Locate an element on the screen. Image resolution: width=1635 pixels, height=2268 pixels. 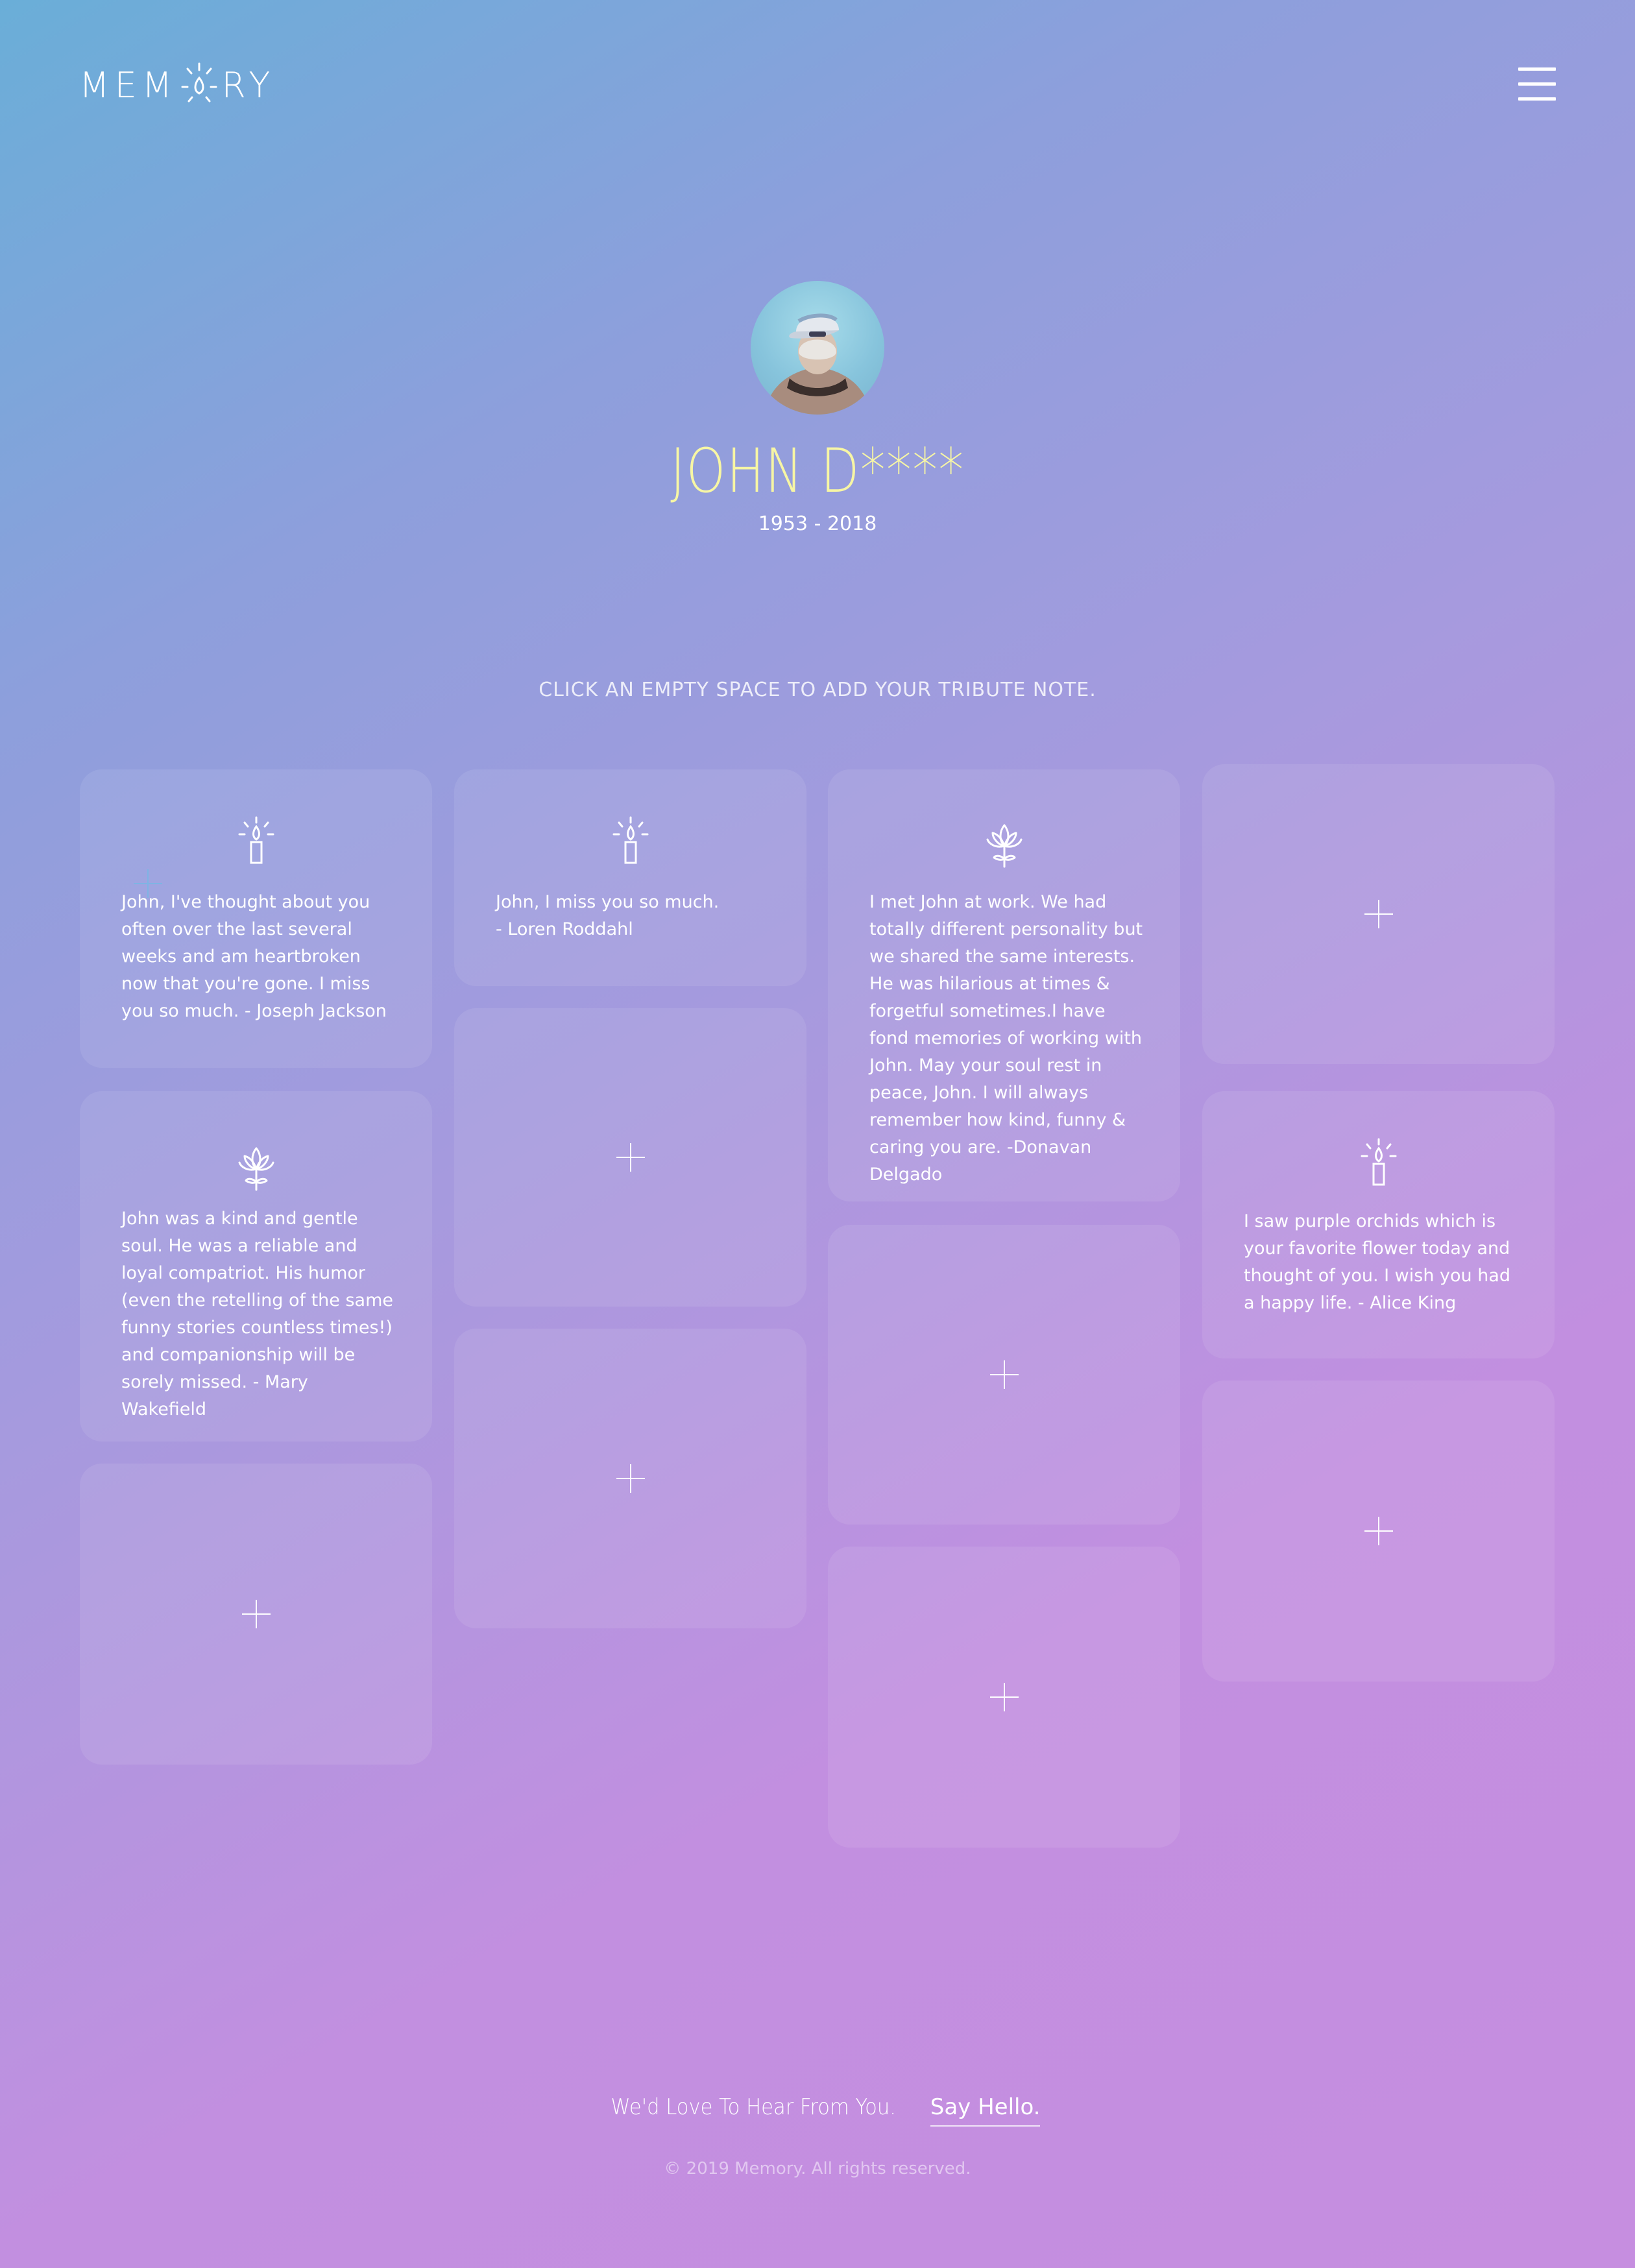
logo-text-left: MEM is located at coordinates (129, 85).